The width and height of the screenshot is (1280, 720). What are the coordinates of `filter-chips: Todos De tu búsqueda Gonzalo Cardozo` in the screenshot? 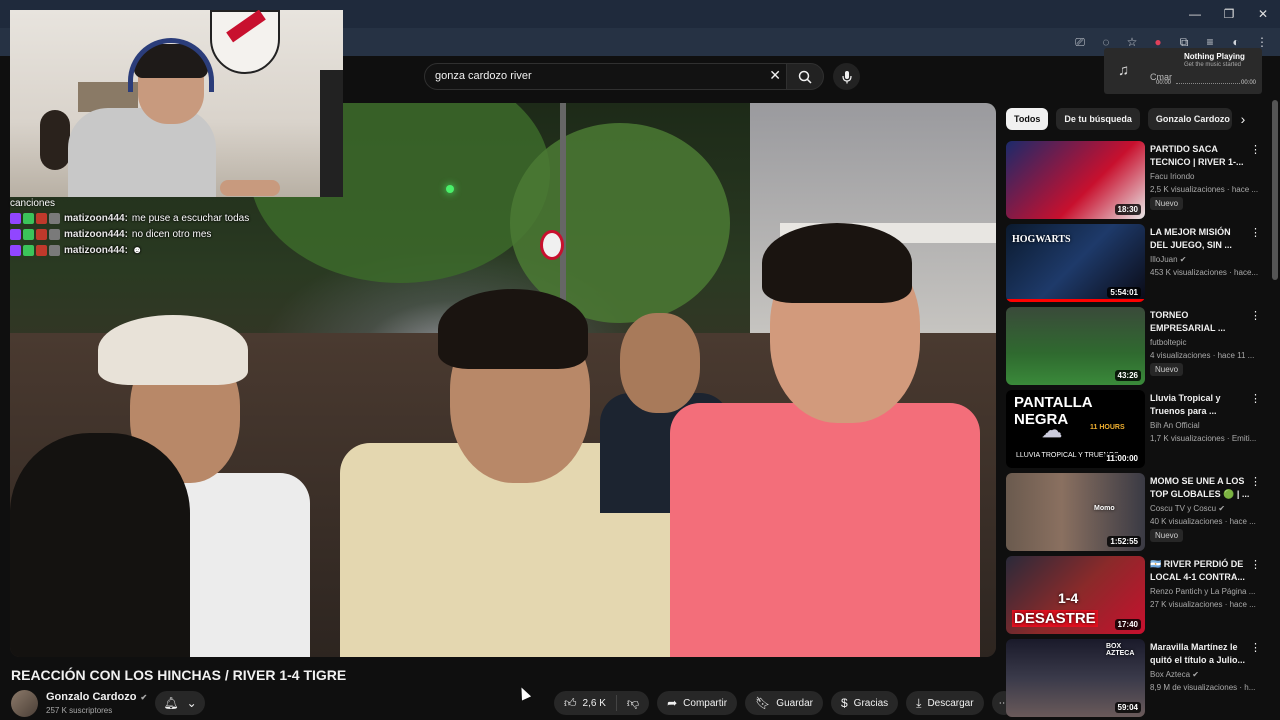 It's located at (1119, 119).